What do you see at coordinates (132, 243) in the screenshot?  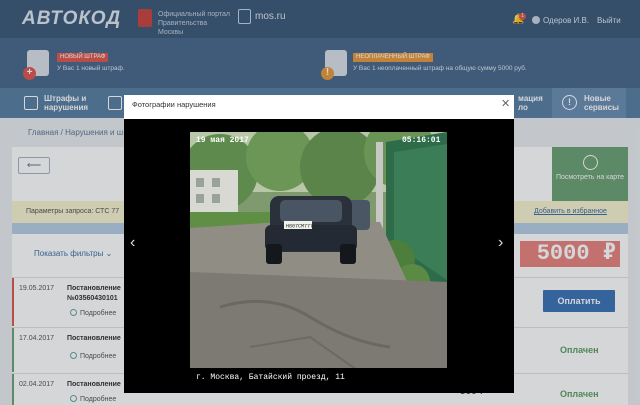 I see `prev-photo-icon: ‹` at bounding box center [132, 243].